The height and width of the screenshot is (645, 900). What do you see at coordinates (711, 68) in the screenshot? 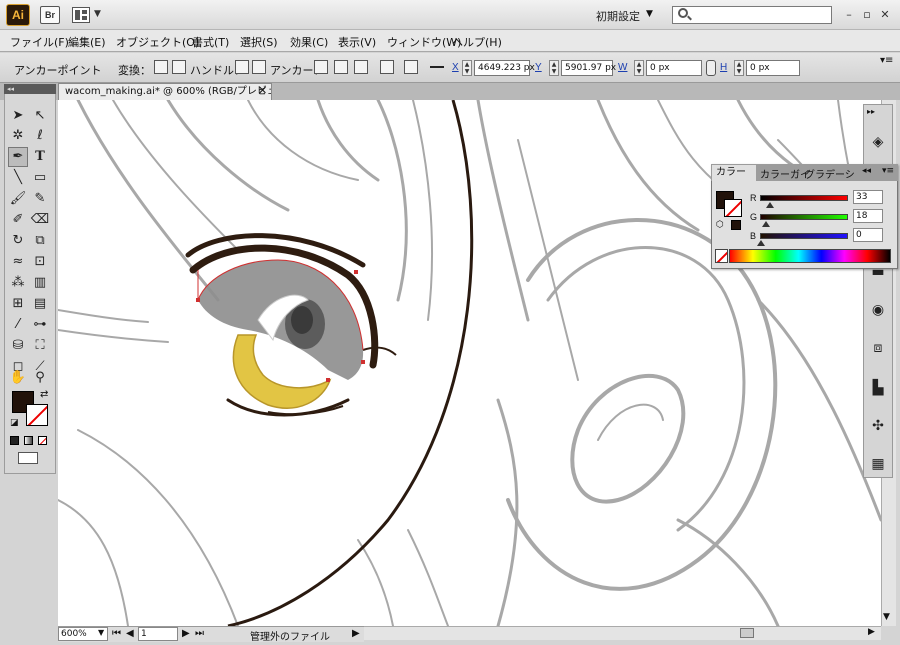
I see `link-proportions-icon` at bounding box center [711, 68].